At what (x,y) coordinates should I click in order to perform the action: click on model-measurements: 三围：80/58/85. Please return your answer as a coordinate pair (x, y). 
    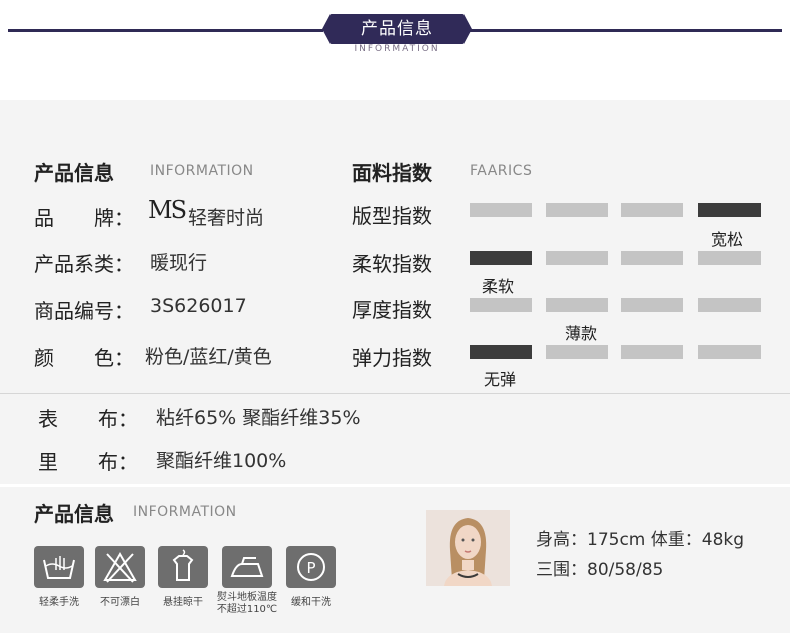
    Looking at the image, I should click on (600, 570).